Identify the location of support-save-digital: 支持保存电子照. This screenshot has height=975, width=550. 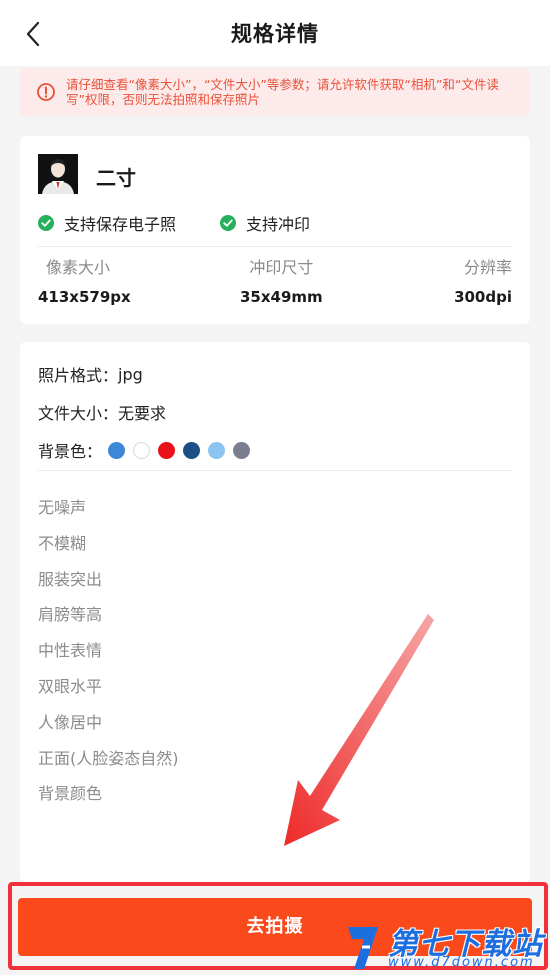
(107, 223).